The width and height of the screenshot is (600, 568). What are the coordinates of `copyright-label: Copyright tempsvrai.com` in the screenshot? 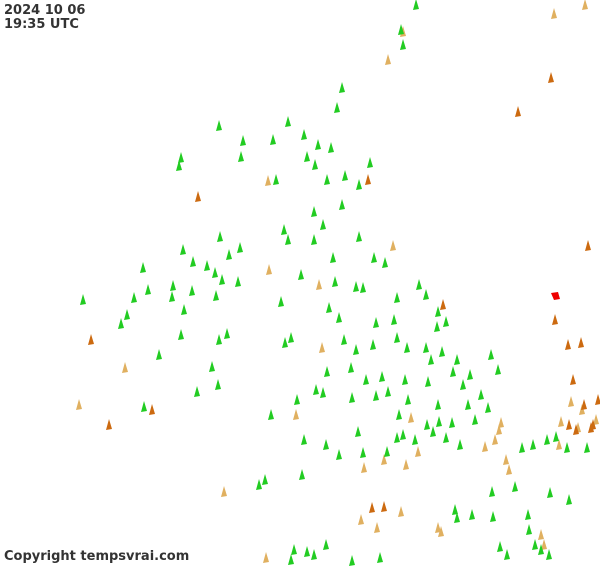 It's located at (97, 556).